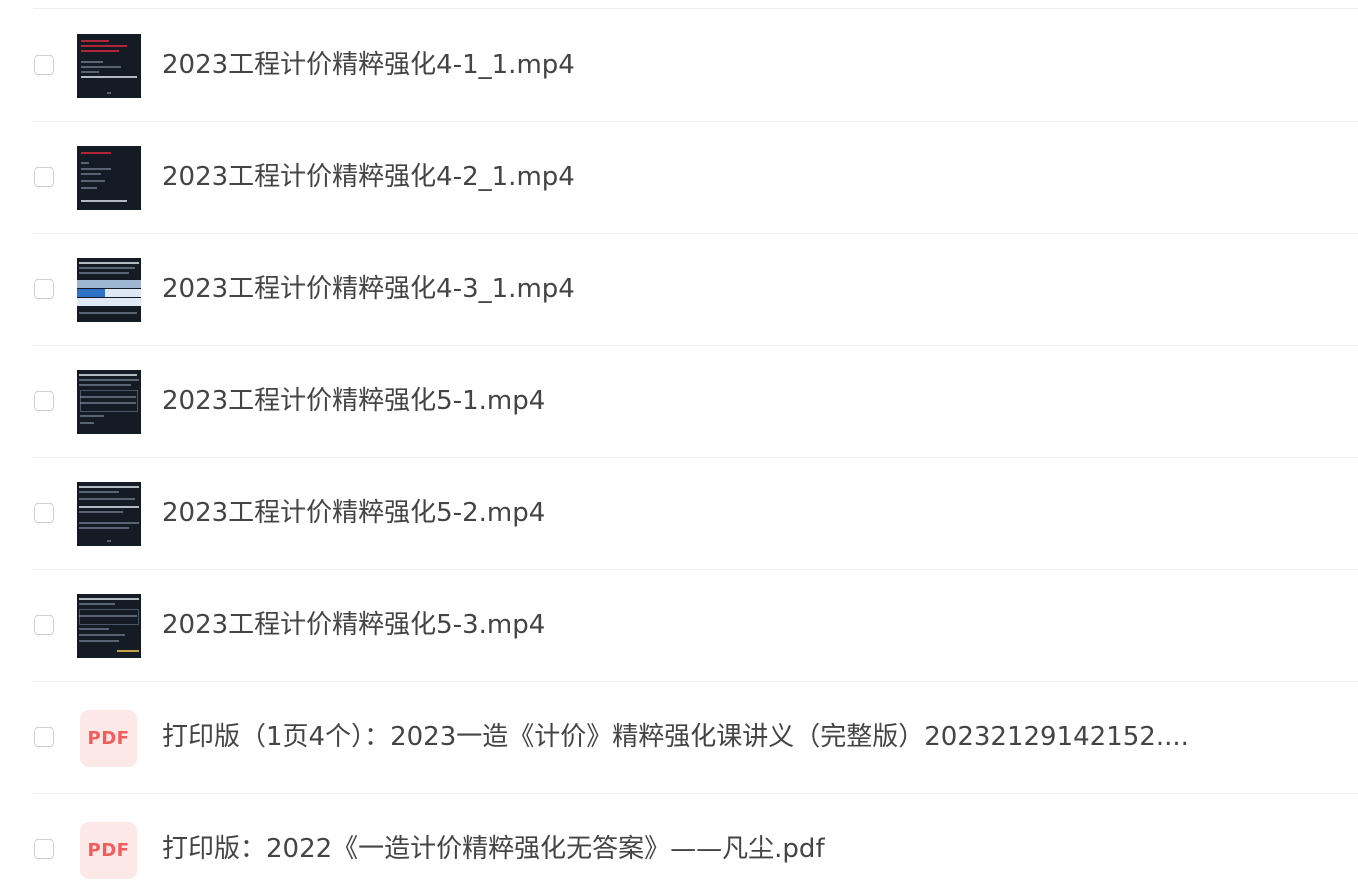  Describe the element at coordinates (679, 178) in the screenshot. I see `file-row: 2023工程计价精粹强化4-2_1.mp4` at that location.